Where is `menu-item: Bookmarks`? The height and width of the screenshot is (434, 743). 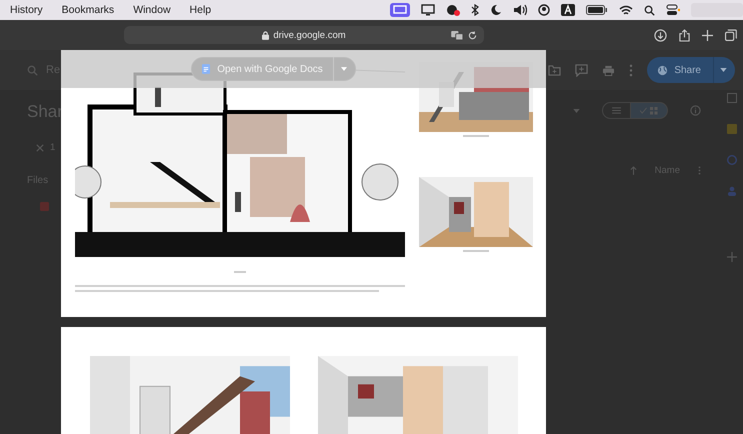 menu-item: Bookmarks is located at coordinates (88, 10).